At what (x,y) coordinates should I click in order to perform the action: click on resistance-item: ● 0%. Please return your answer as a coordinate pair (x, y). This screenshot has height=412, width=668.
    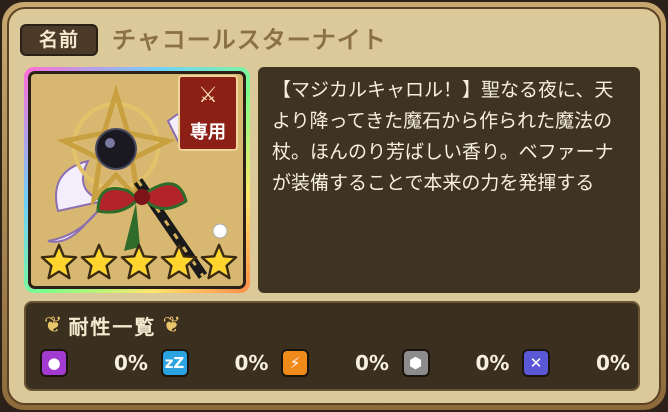
    Looking at the image, I should click on (94, 363).